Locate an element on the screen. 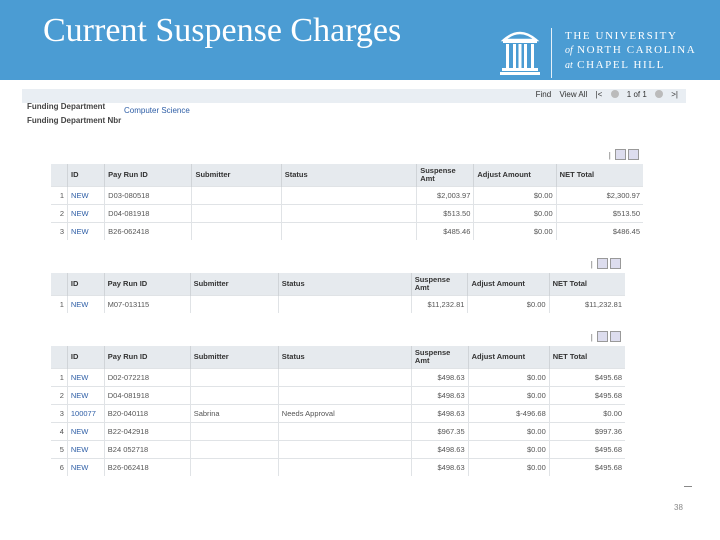 The width and height of the screenshot is (720, 540). table-row: 4 NEW B22-042918 $967.35 $0.00 $997.36 is located at coordinates (338, 431).